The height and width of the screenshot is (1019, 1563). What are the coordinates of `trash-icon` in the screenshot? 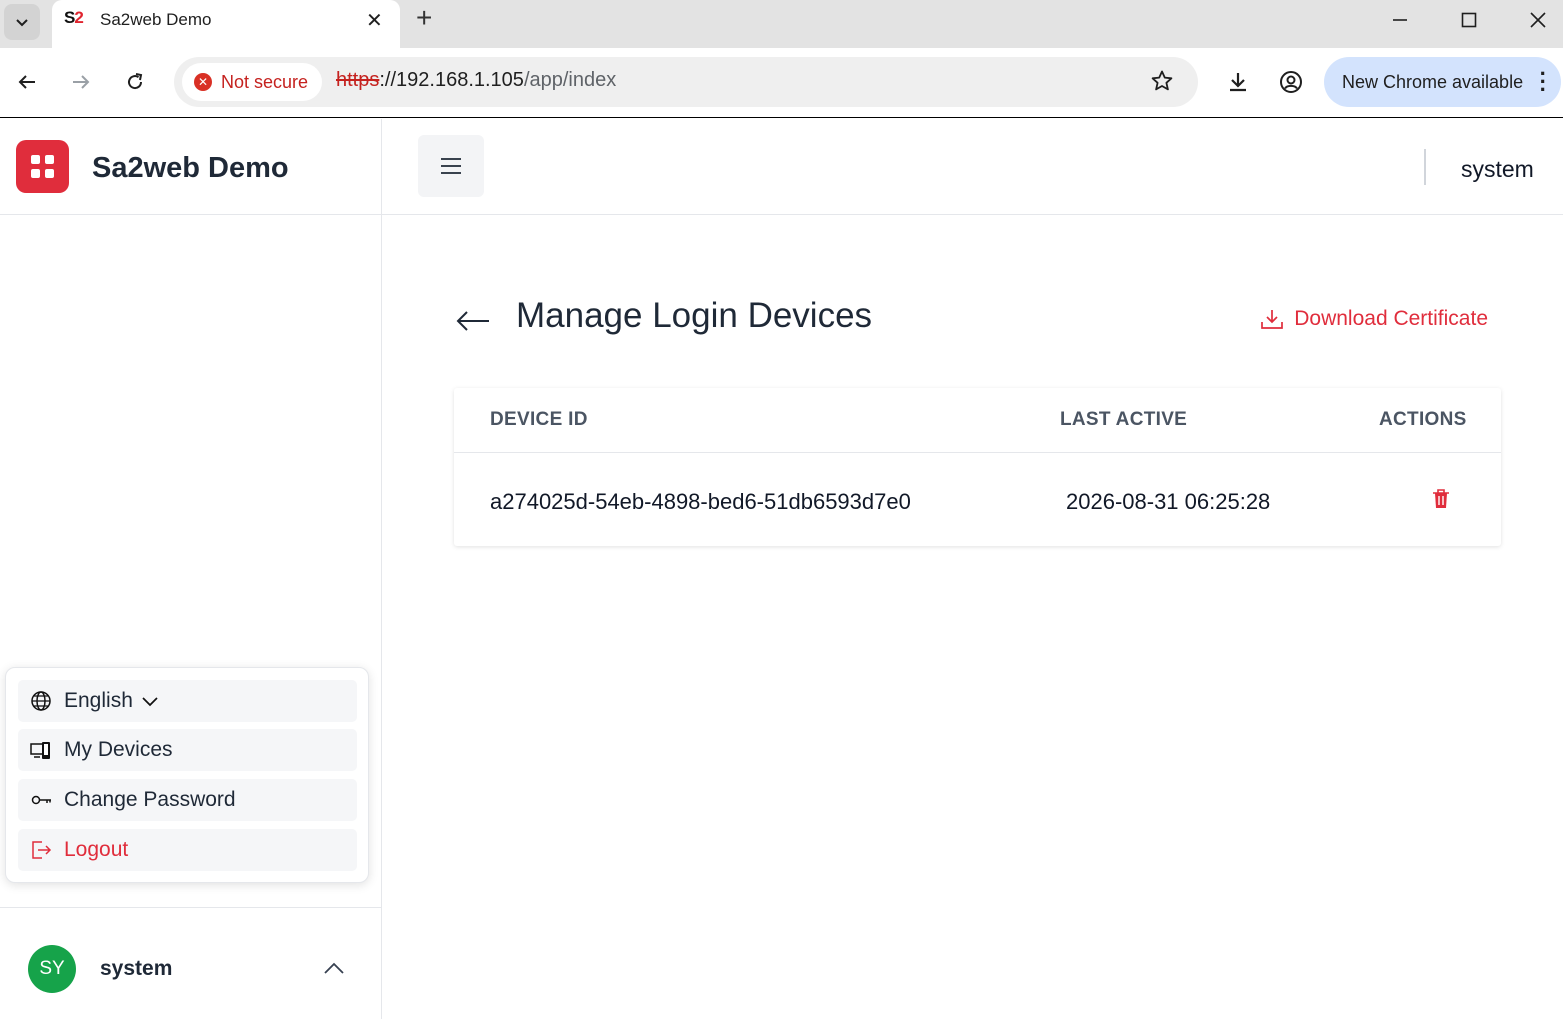 It's located at (1441, 499).